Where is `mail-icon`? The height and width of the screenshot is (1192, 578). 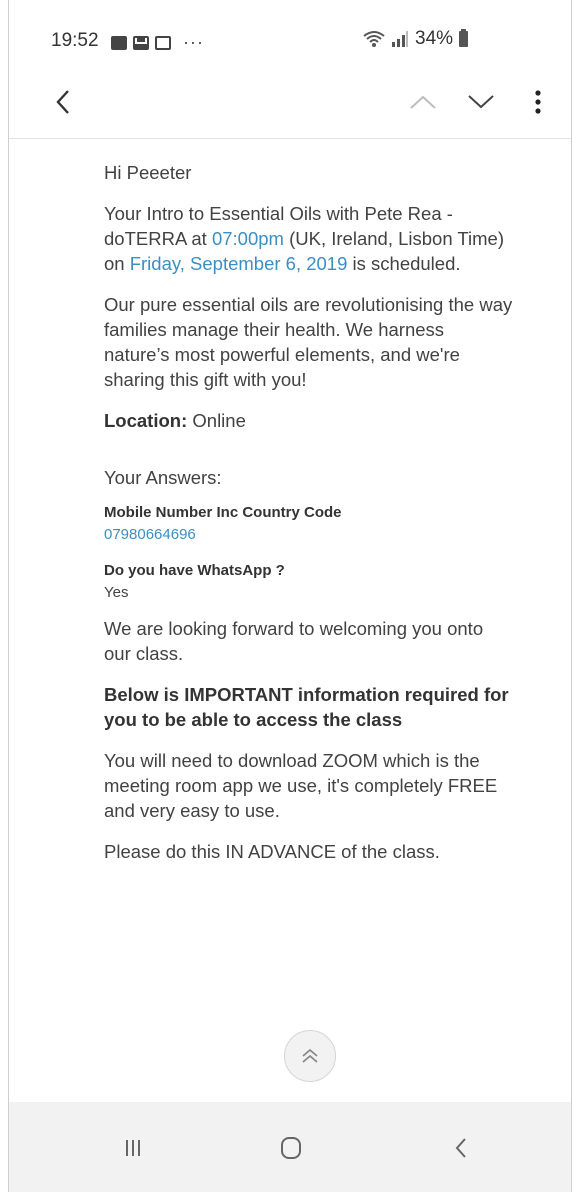
mail-icon is located at coordinates (141, 42).